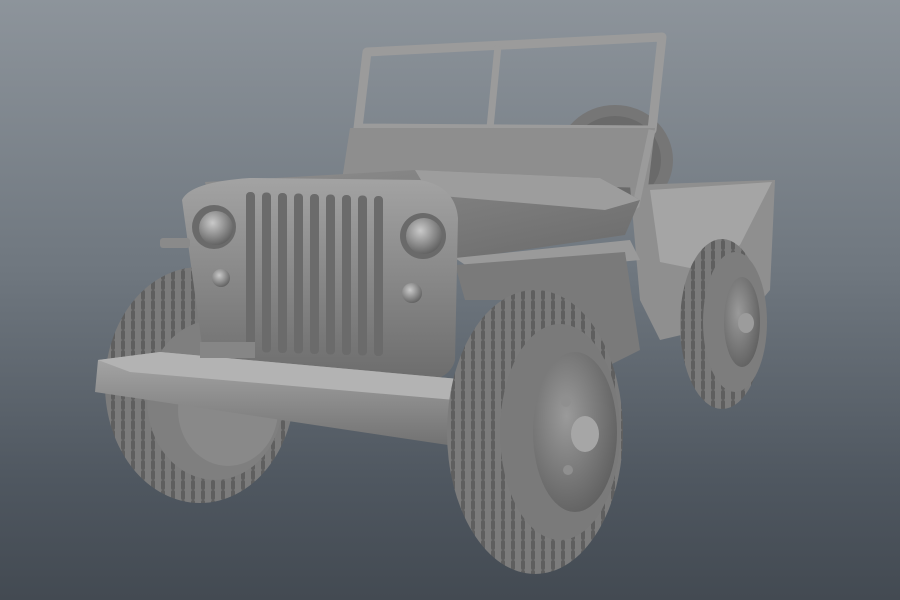 The width and height of the screenshot is (900, 600). I want to click on grille-slots, so click(314, 274).